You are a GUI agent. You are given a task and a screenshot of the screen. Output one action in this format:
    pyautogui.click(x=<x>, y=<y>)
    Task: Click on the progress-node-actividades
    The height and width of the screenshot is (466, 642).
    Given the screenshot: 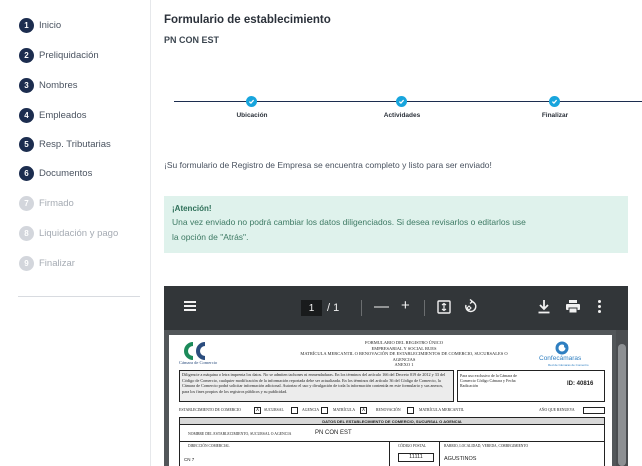 What is the action you would take?
    pyautogui.click(x=401, y=101)
    